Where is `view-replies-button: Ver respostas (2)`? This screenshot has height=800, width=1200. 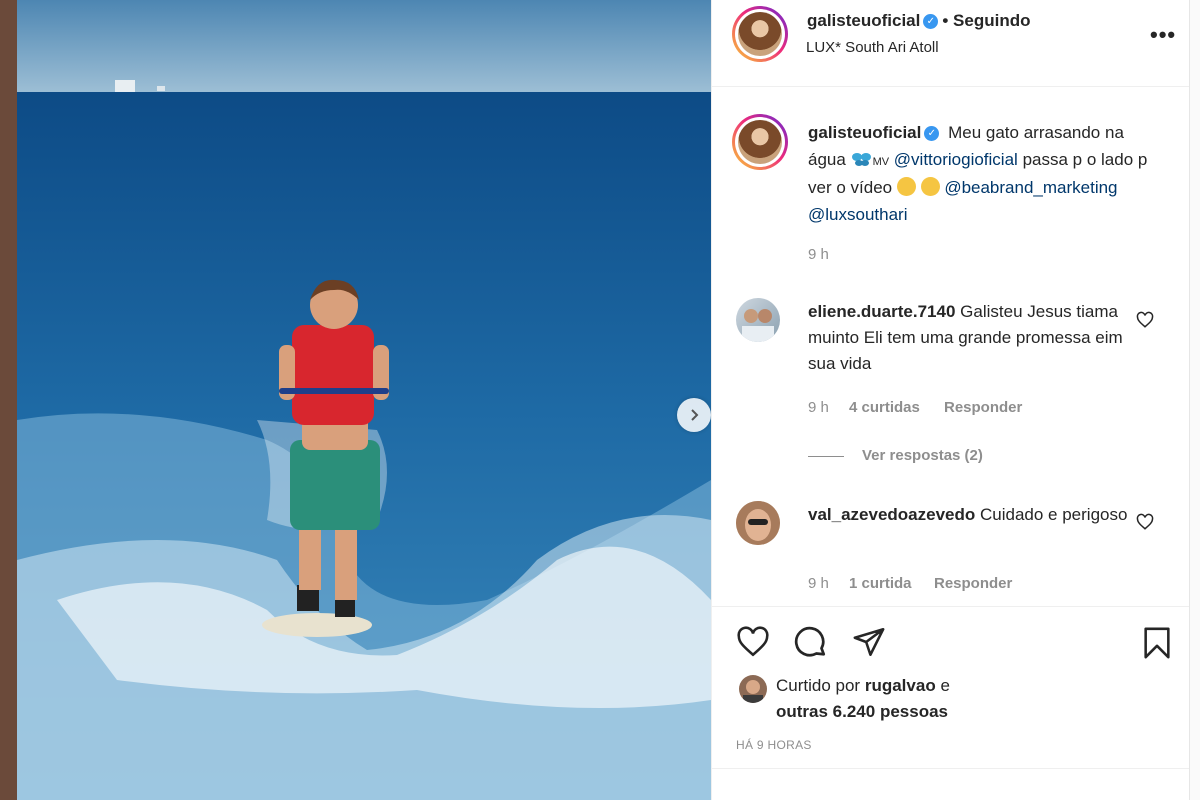 view-replies-button: Ver respostas (2) is located at coordinates (895, 455).